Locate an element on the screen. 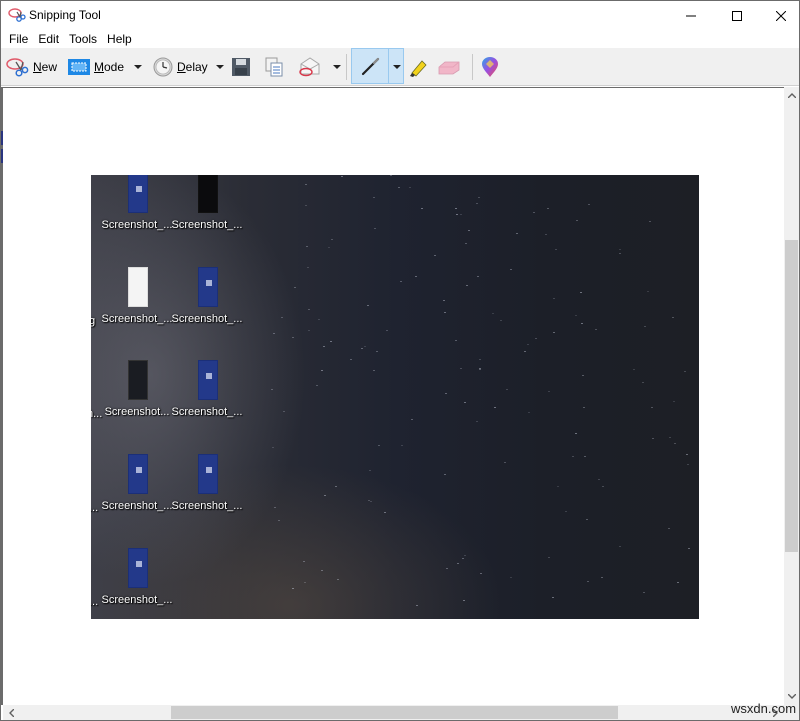 The height and width of the screenshot is (721, 800). eraser-button is located at coordinates (449, 67).